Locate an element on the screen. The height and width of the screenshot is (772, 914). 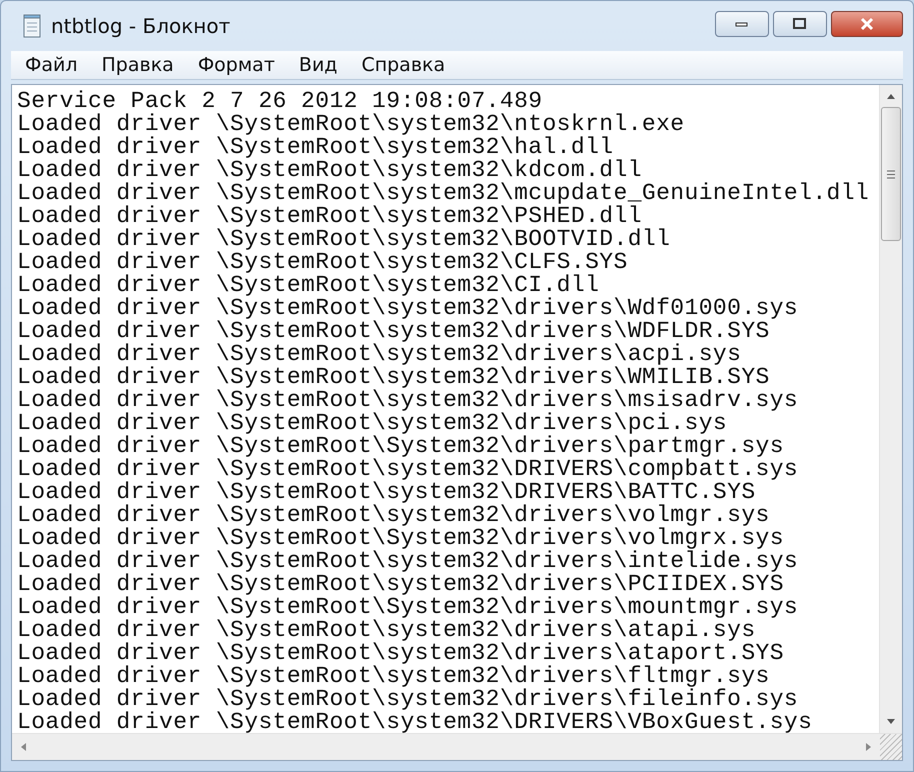
window-title: ntbtlog - Блокнот is located at coordinates (141, 26).